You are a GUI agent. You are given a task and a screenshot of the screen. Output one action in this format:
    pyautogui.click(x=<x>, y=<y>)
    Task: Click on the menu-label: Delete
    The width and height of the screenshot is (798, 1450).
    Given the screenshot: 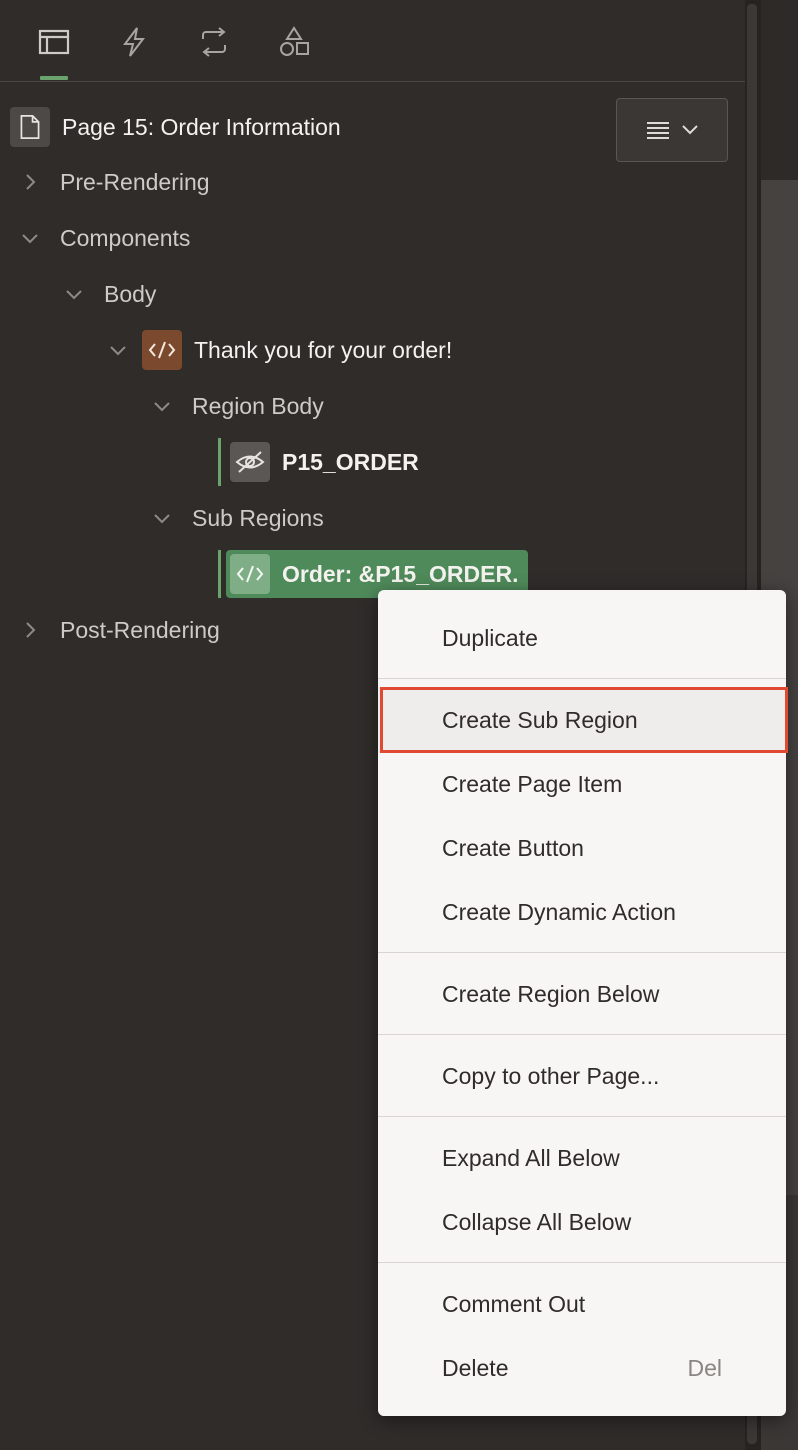 What is the action you would take?
    pyautogui.click(x=475, y=1367)
    